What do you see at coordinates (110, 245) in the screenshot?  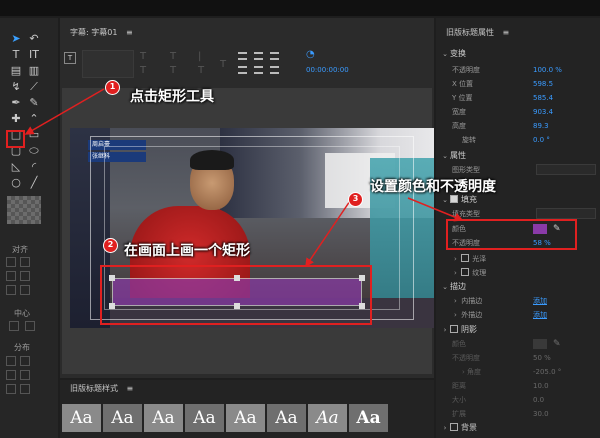 I see `annotation-number-2: 2` at bounding box center [110, 245].